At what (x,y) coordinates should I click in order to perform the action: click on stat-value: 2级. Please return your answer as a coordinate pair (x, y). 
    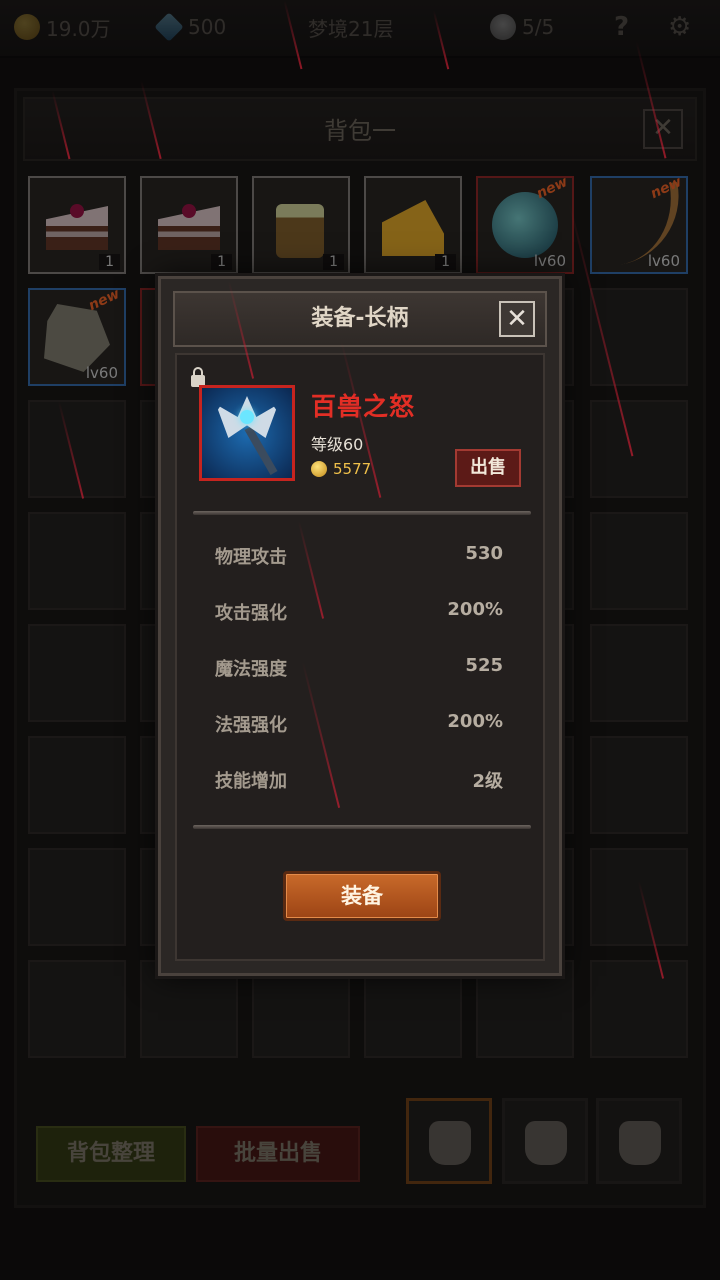
    Looking at the image, I should click on (487, 781).